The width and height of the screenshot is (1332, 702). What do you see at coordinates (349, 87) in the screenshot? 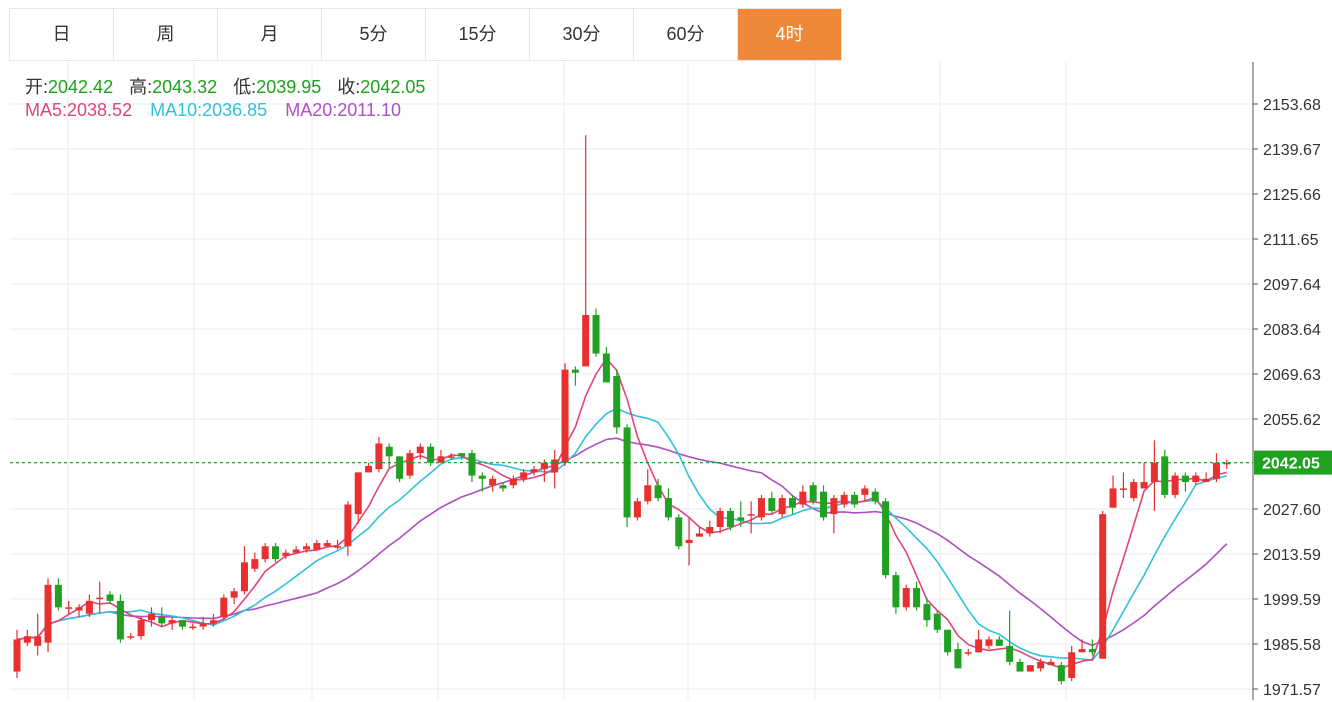
I see `close-label: 收:` at bounding box center [349, 87].